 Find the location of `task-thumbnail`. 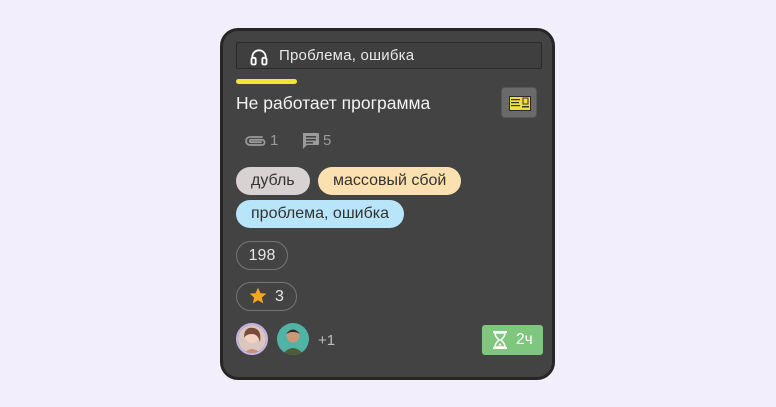

task-thumbnail is located at coordinates (519, 102).